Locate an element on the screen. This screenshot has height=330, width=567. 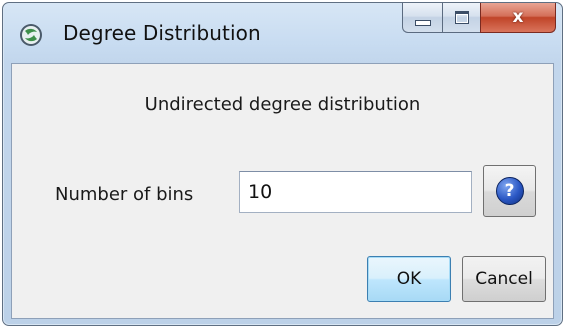
number-of-bins-input is located at coordinates (355, 192).